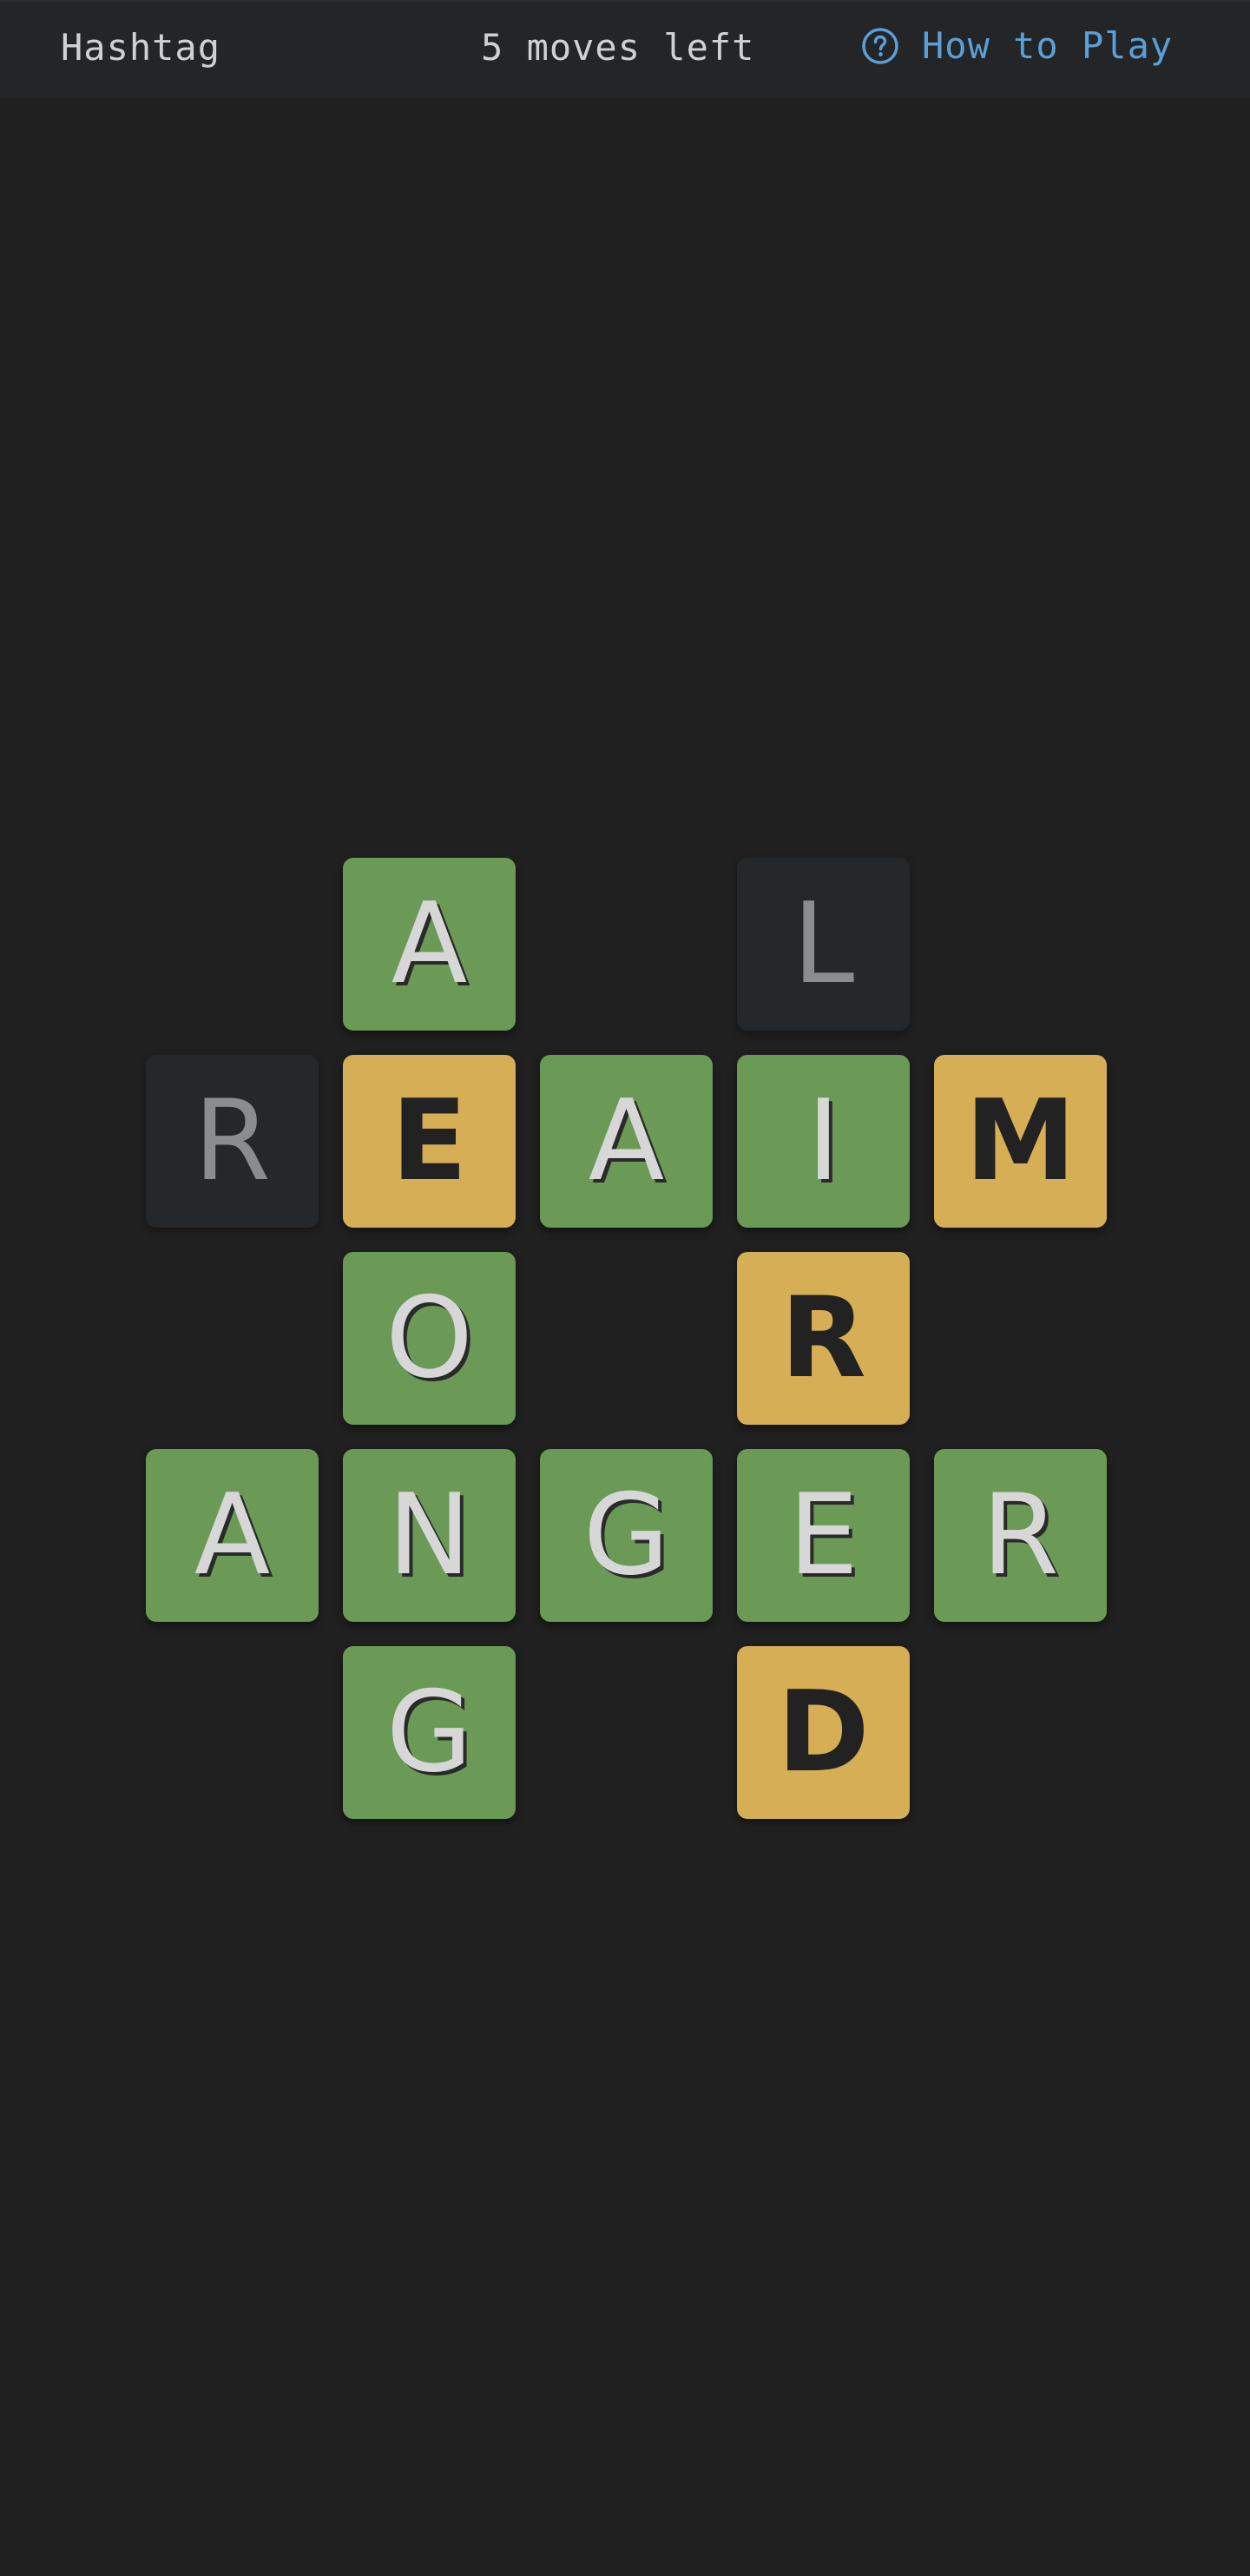  Describe the element at coordinates (823, 944) in the screenshot. I see `letter-tile: L` at that location.